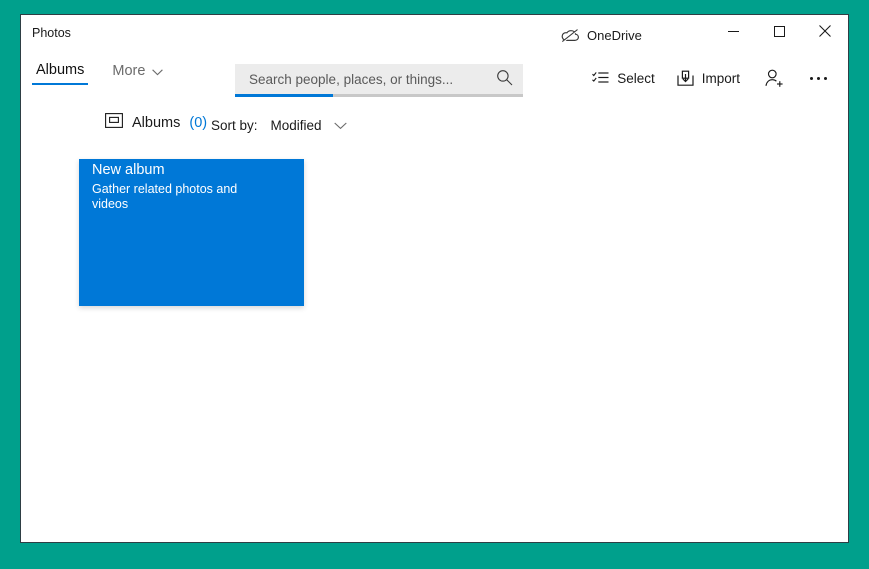 This screenshot has width=869, height=569. I want to click on search-button, so click(504, 79).